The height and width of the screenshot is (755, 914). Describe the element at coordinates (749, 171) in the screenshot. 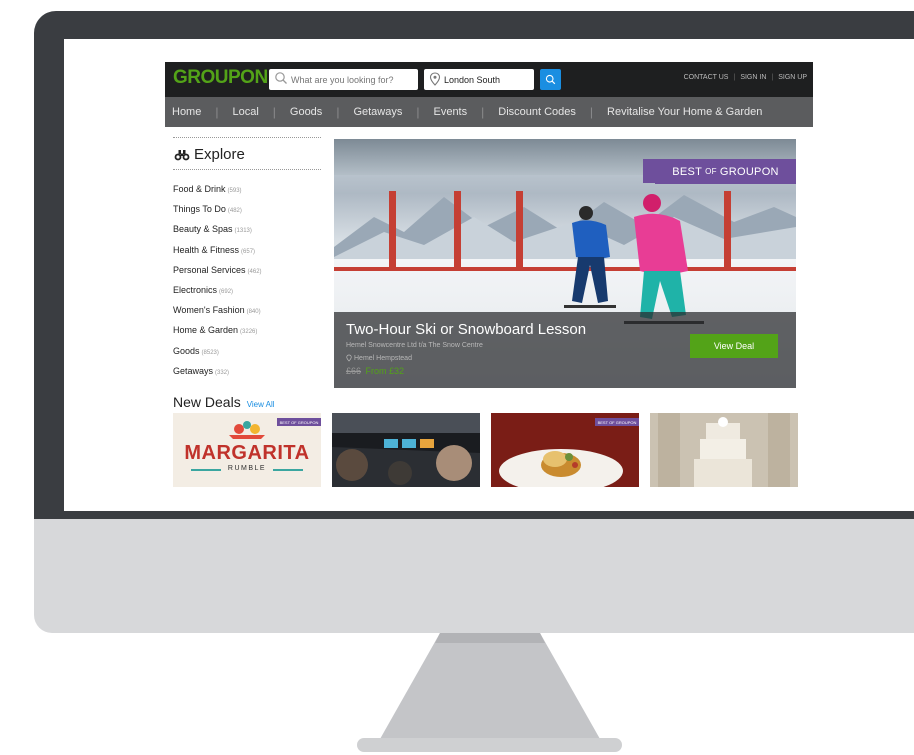

I see `badge-text-groupon: GROUPON` at that location.